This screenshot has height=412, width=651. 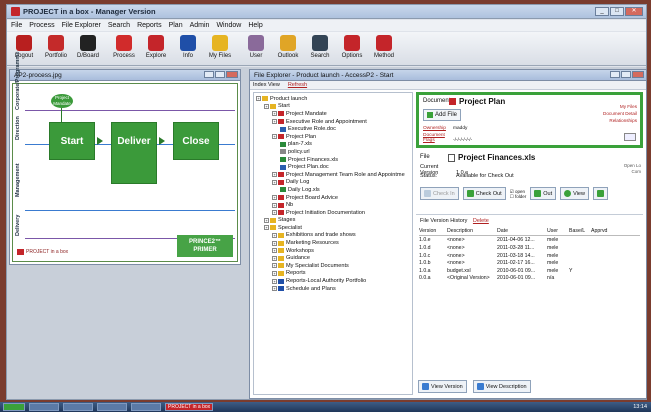 I want to click on tree-node: + Exhibitions and trade shows, so click(x=333, y=236).